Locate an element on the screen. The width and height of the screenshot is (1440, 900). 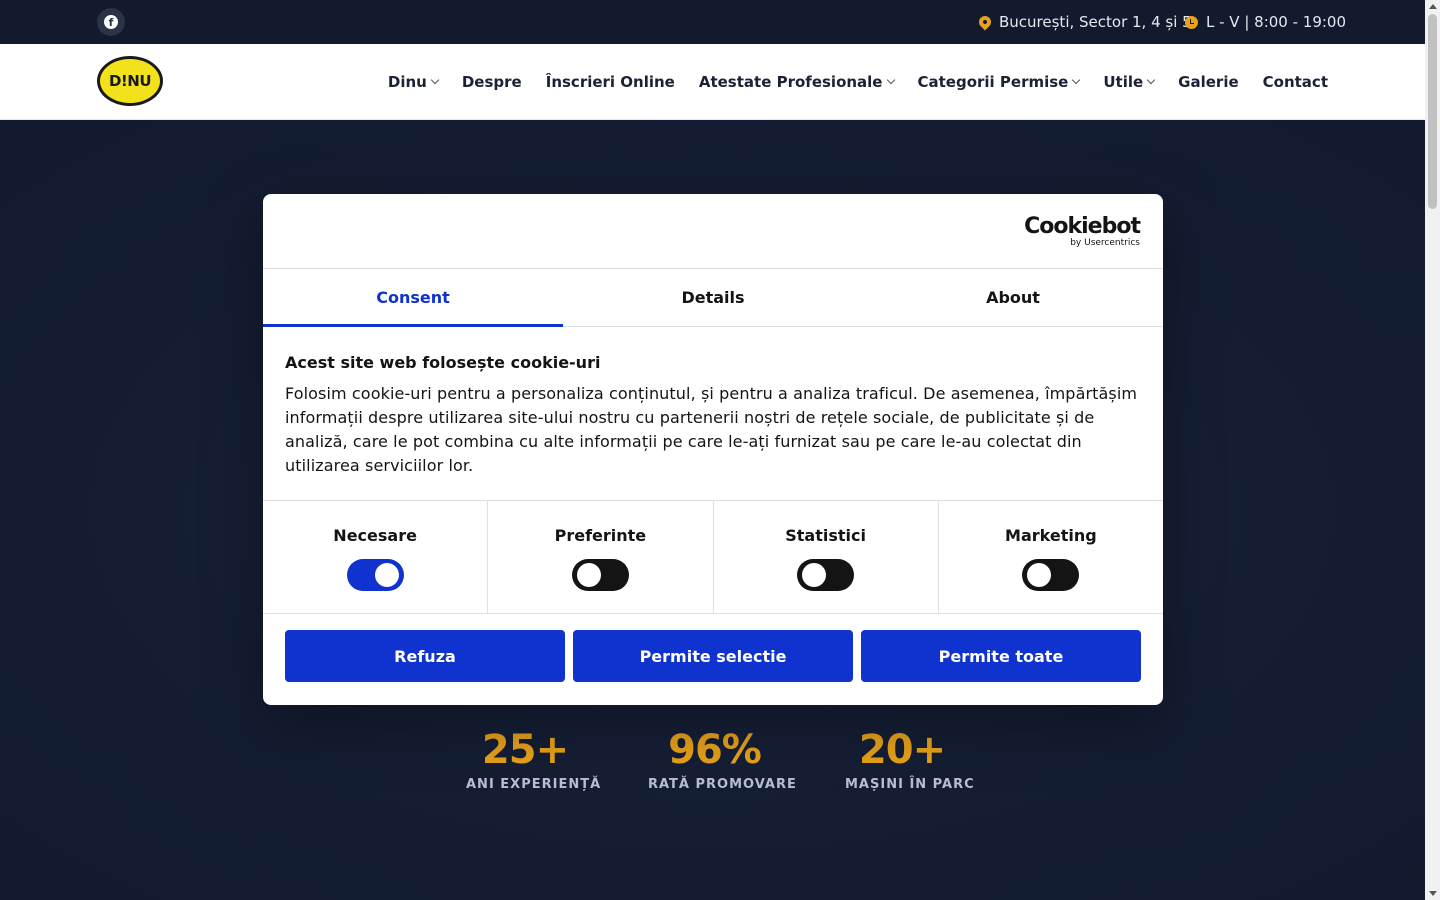
hours-info: L - V | 8:00 - 19:00 is located at coordinates (1265, 22).